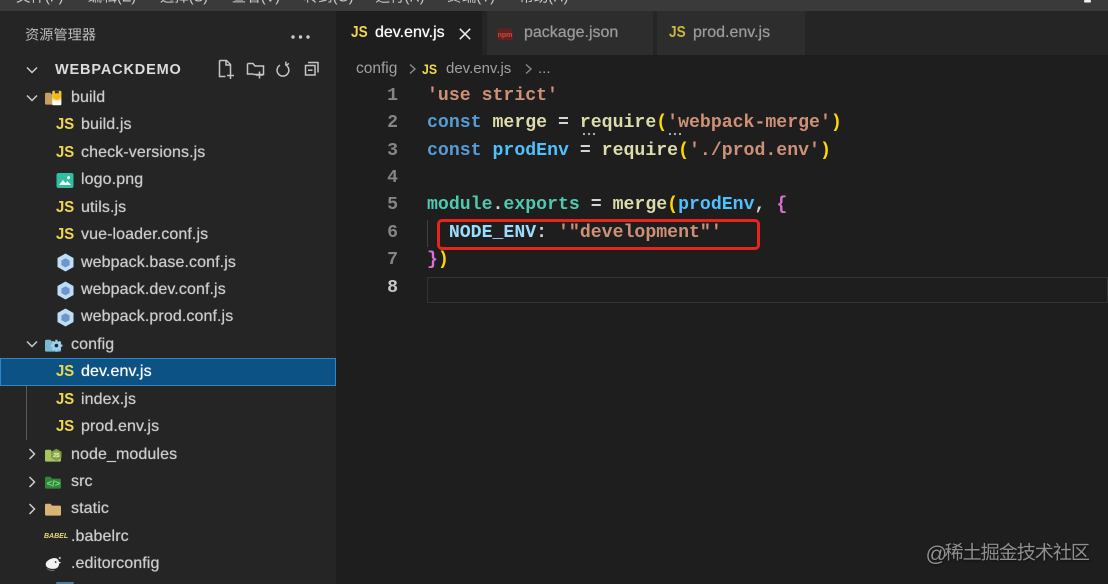 This screenshot has height=584, width=1108. What do you see at coordinates (485, 3) in the screenshot?
I see `svg-text: (T)` at bounding box center [485, 3].